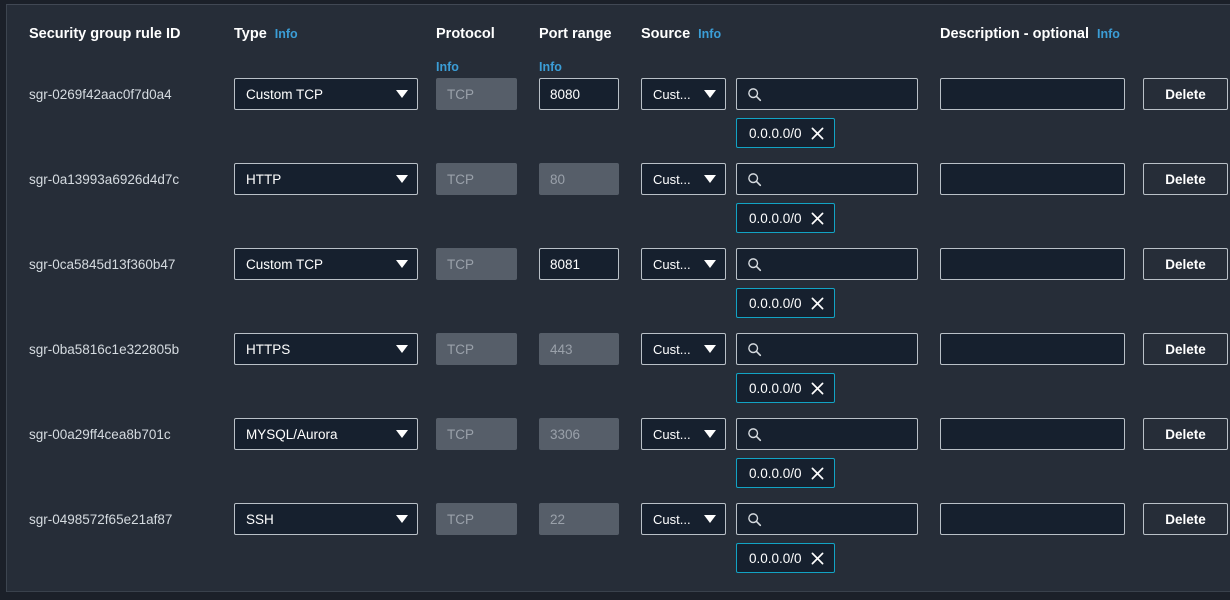 The width and height of the screenshot is (1230, 600). What do you see at coordinates (285, 264) in the screenshot?
I see `type-select-value: Custom TCP` at bounding box center [285, 264].